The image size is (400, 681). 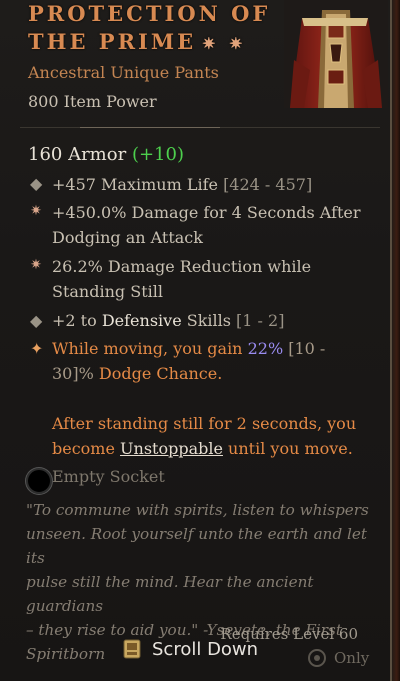 I want to click on seal-icon, so click(x=317, y=658).